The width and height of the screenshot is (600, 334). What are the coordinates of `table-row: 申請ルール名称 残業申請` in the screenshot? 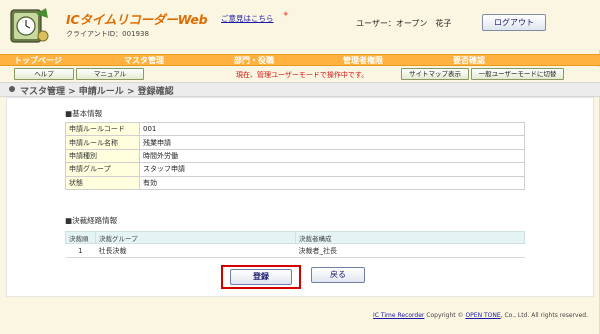 It's located at (295, 142).